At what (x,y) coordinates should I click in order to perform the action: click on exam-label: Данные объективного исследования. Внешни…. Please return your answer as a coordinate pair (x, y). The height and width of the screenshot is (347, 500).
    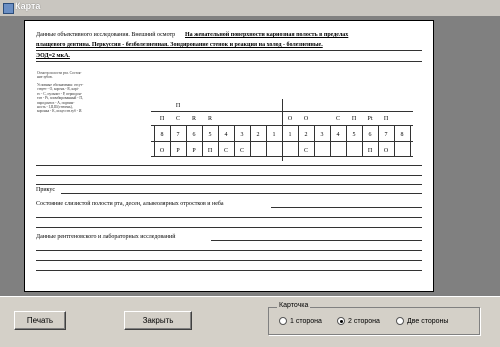
    Looking at the image, I should click on (106, 35).